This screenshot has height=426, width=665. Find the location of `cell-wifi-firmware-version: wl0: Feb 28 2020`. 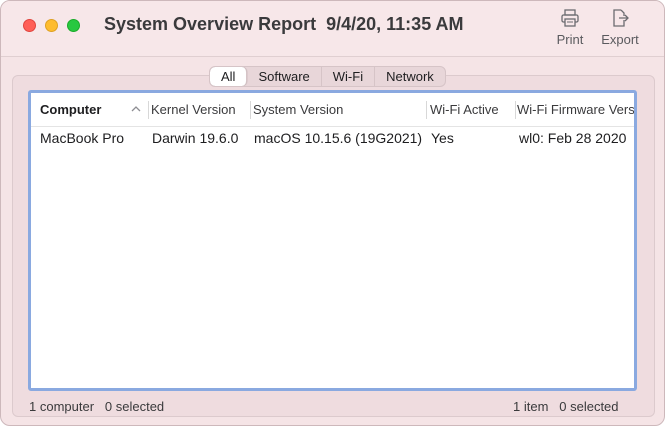

cell-wifi-firmware-version: wl0: Feb 28 2020 is located at coordinates (573, 138).